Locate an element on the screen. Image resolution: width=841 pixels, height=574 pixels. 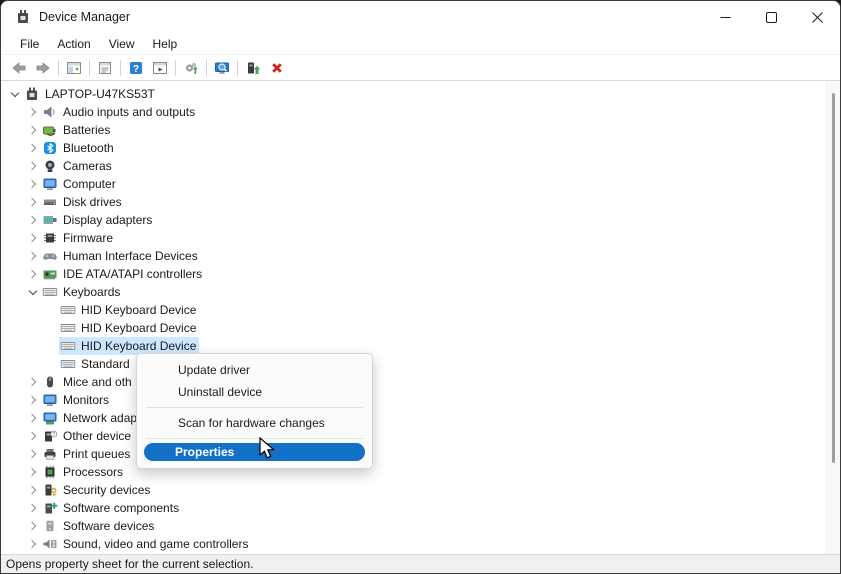
tree-item-sound-video-and-game-controllers: Sound, video and game controllers is located at coordinates (413, 544).